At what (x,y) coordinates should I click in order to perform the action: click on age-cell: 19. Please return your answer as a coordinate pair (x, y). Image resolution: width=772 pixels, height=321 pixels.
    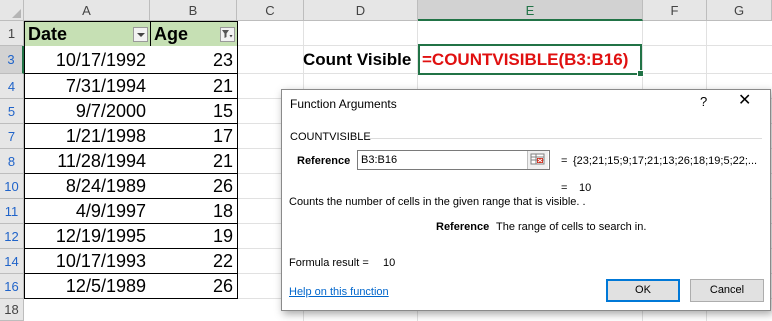
    Looking at the image, I should click on (194, 236).